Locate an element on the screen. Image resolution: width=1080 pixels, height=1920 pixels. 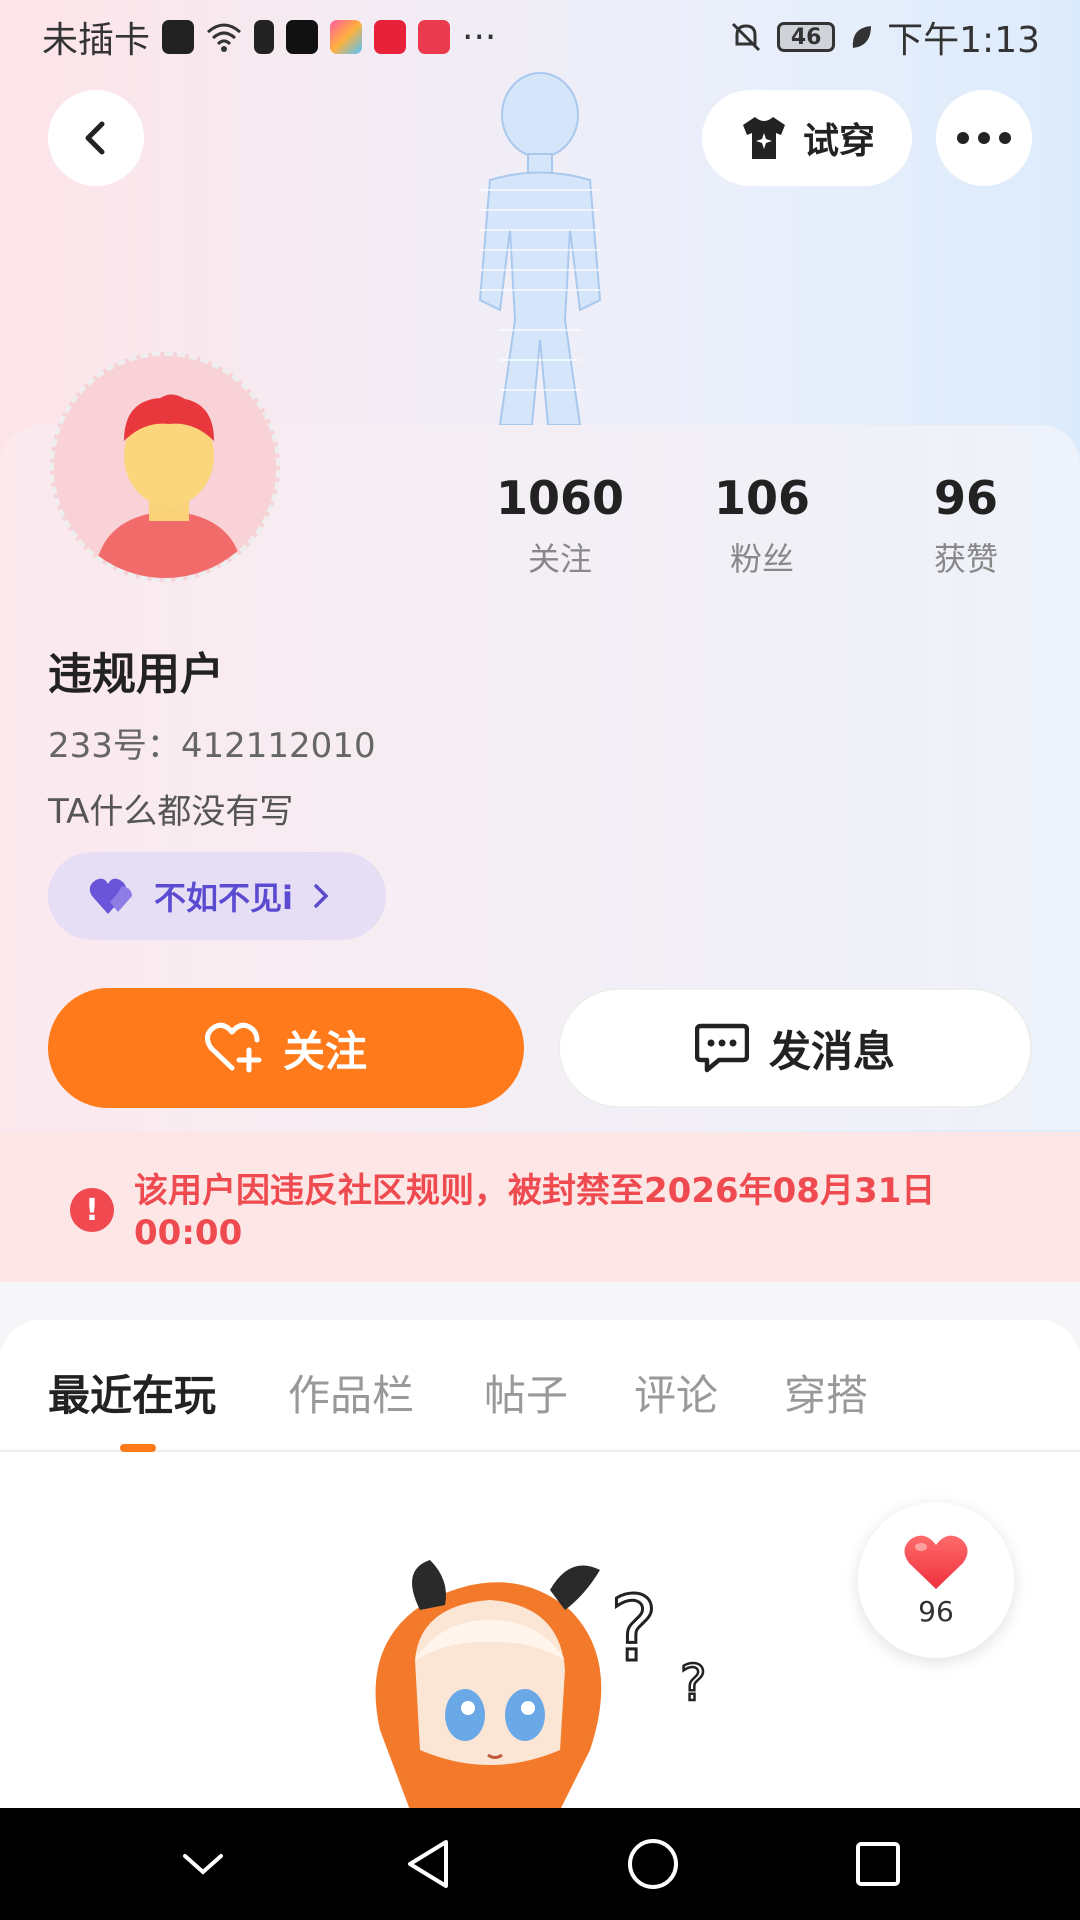
double-heart-icon is located at coordinates (110, 896).